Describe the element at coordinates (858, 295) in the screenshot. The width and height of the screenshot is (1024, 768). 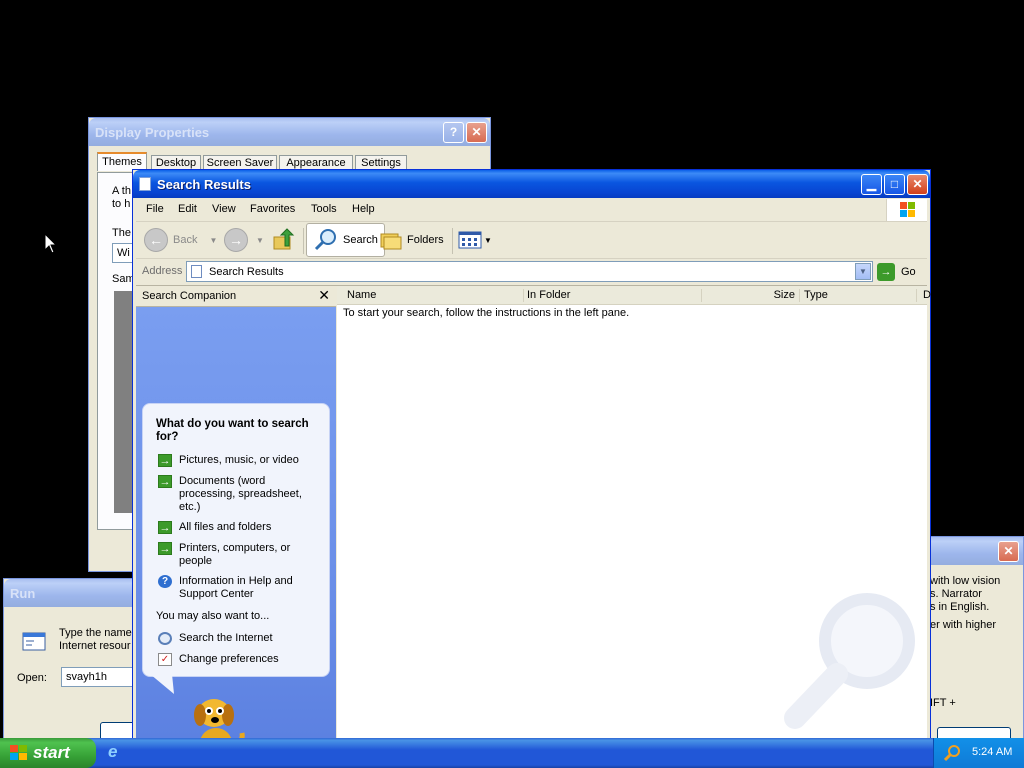
I see `column-type: Type` at that location.